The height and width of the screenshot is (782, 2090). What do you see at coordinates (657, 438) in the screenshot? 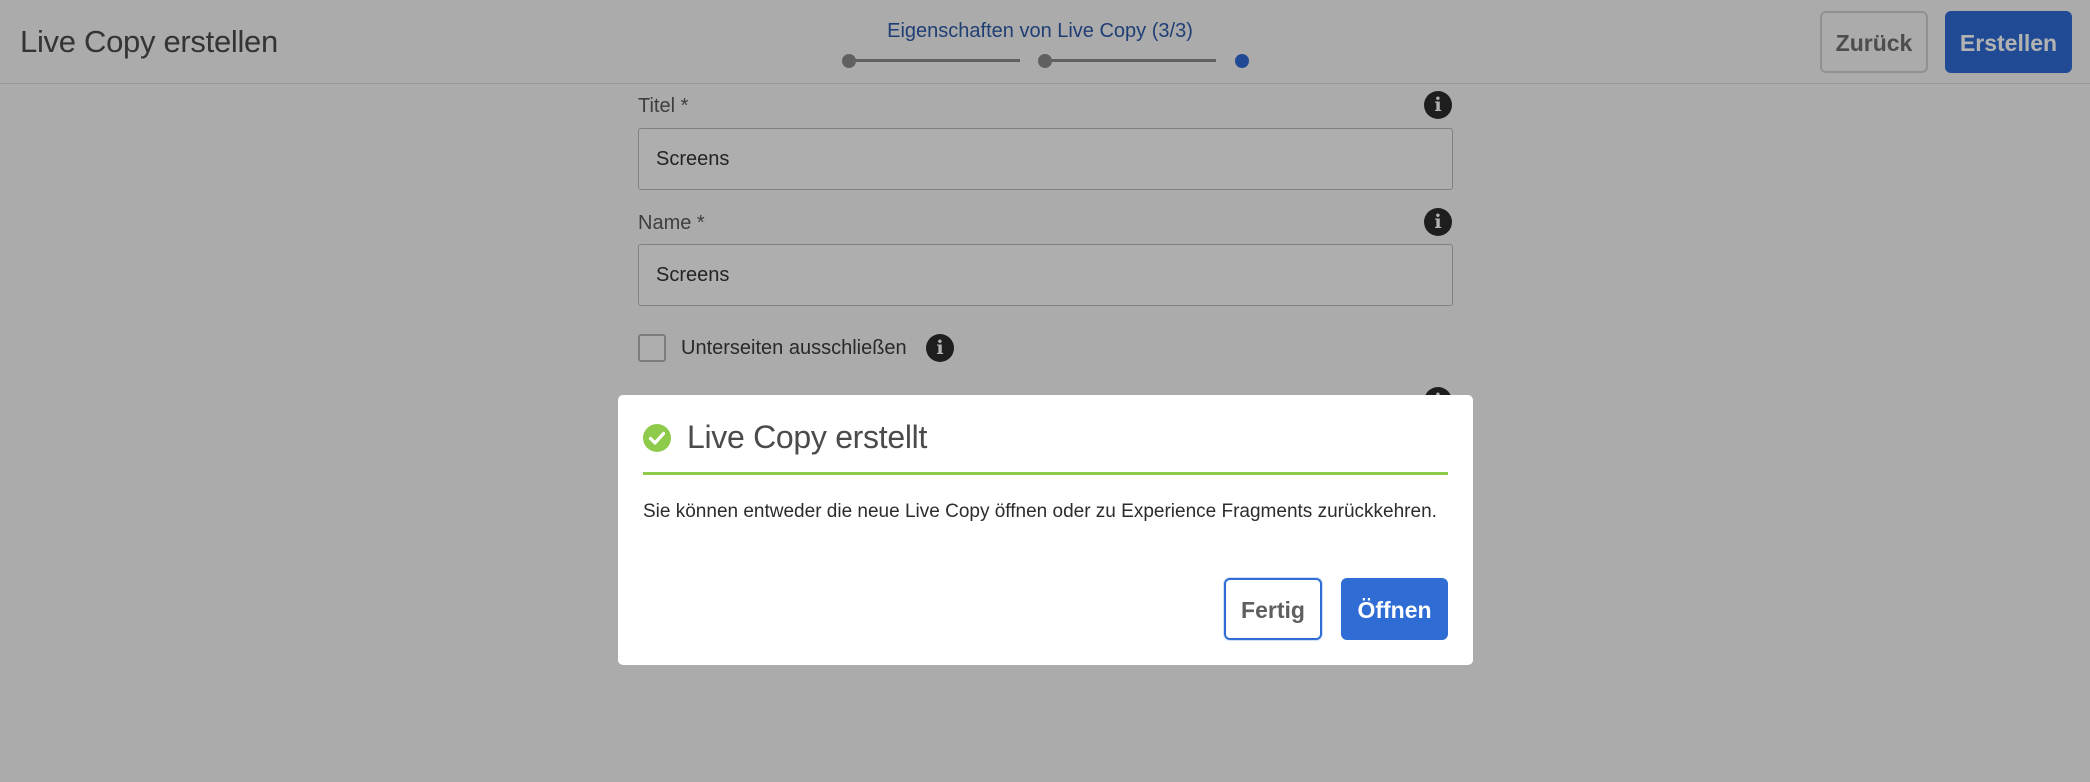
I see `checkmark-circle-icon` at bounding box center [657, 438].